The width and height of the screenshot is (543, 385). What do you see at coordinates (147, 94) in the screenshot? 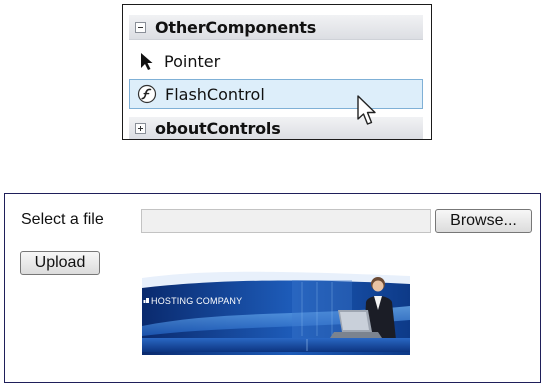
I see `flash-icon` at bounding box center [147, 94].